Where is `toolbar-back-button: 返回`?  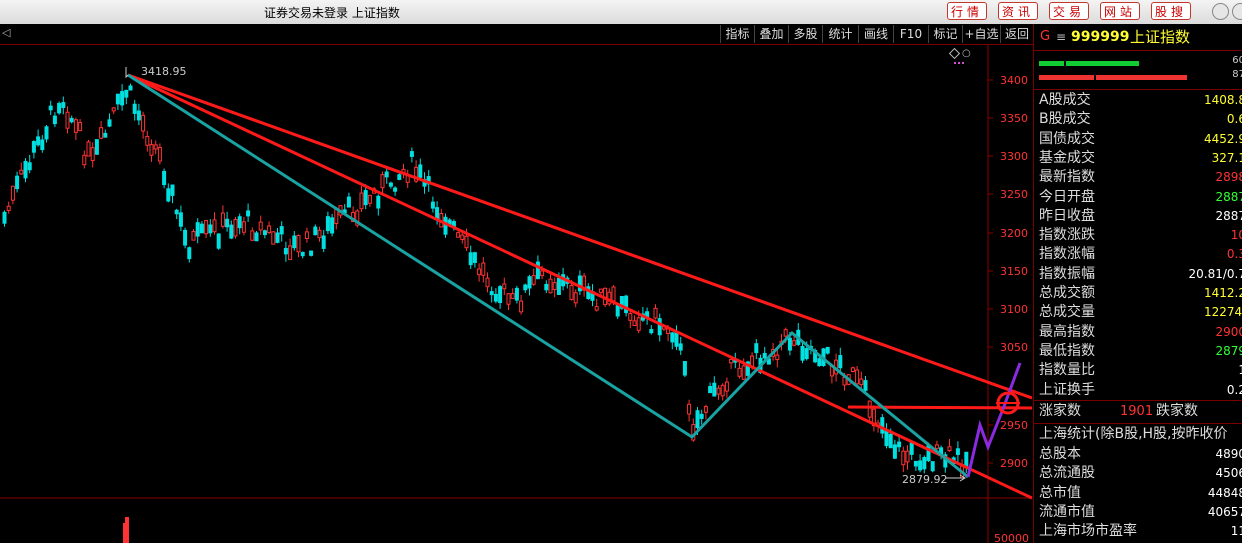
toolbar-back-button: 返回 is located at coordinates (1016, 34).